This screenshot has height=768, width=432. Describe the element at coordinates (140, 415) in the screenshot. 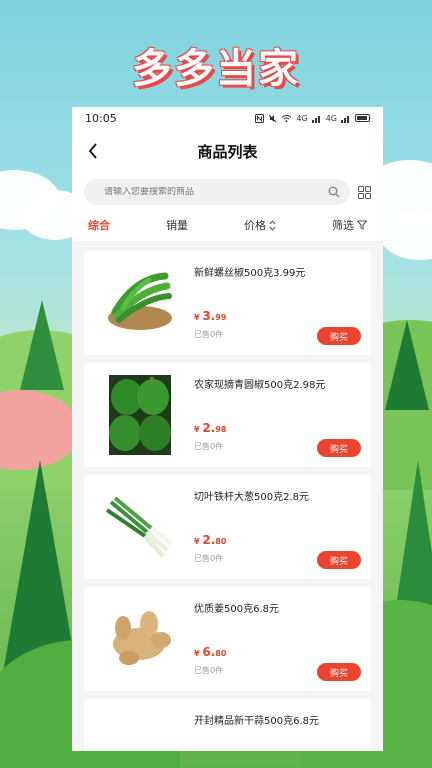

I see `product-image-green-bell-pepper` at that location.